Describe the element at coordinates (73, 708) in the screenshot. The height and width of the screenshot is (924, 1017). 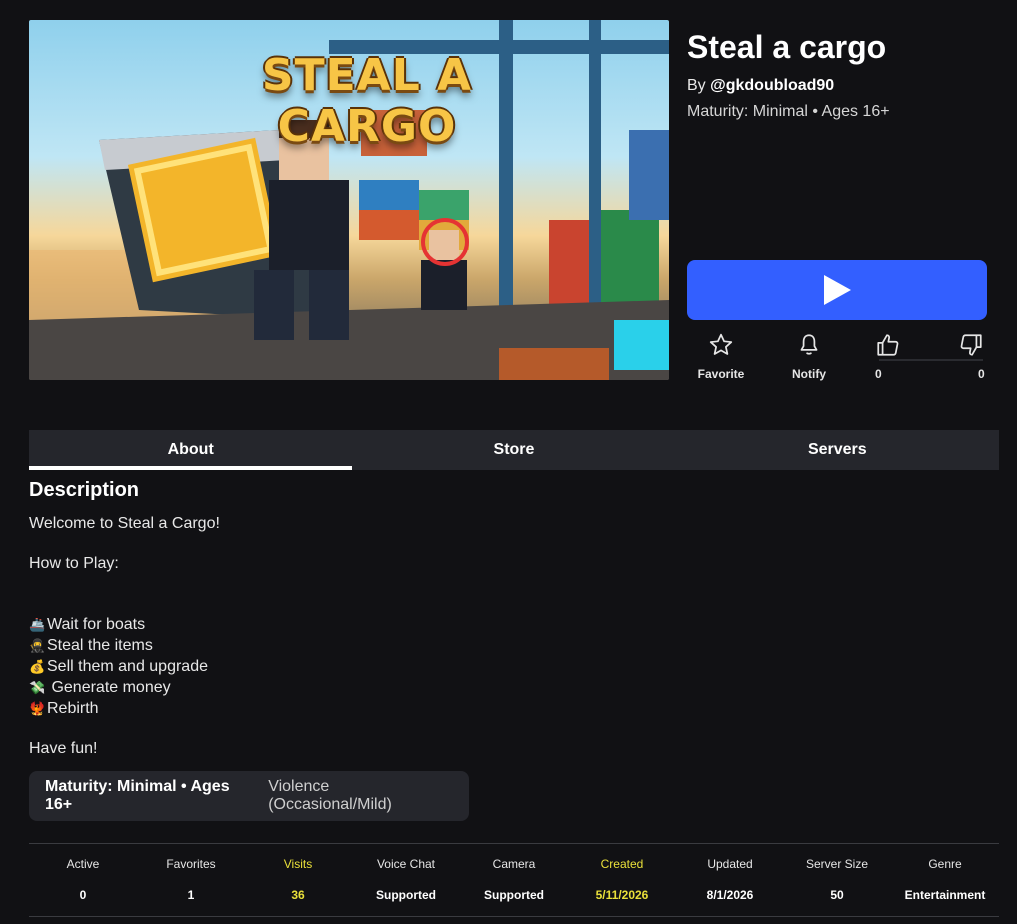
I see `step-text: Rebirth` at that location.